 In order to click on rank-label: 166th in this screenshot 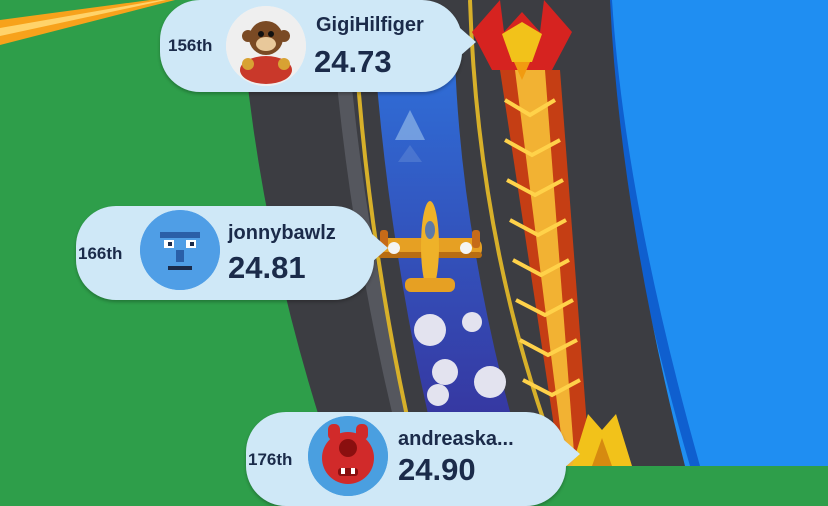, I will do `click(100, 253)`.